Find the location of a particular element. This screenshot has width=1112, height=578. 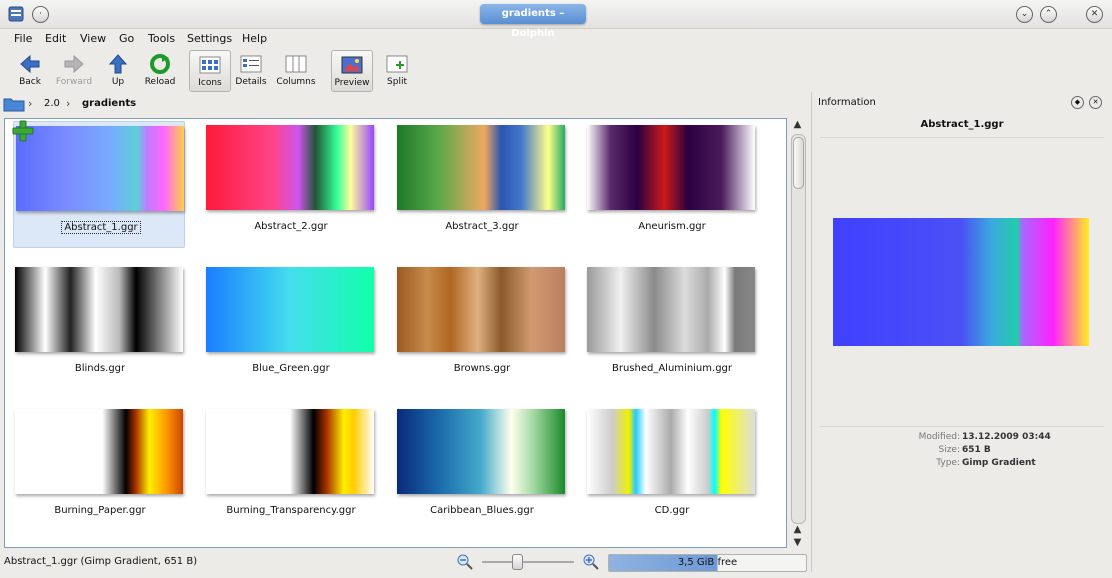

panel-float-icon: ◆ is located at coordinates (1077, 102).